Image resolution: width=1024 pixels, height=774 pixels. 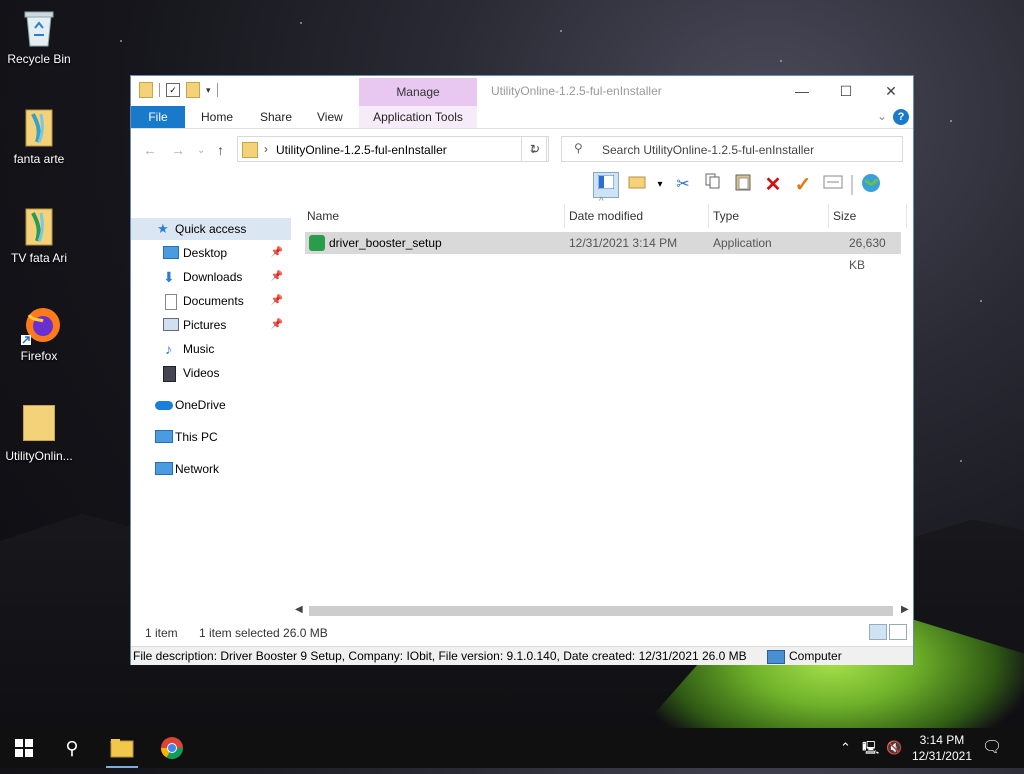 I want to click on column-header-date: Date modified, so click(x=637, y=216).